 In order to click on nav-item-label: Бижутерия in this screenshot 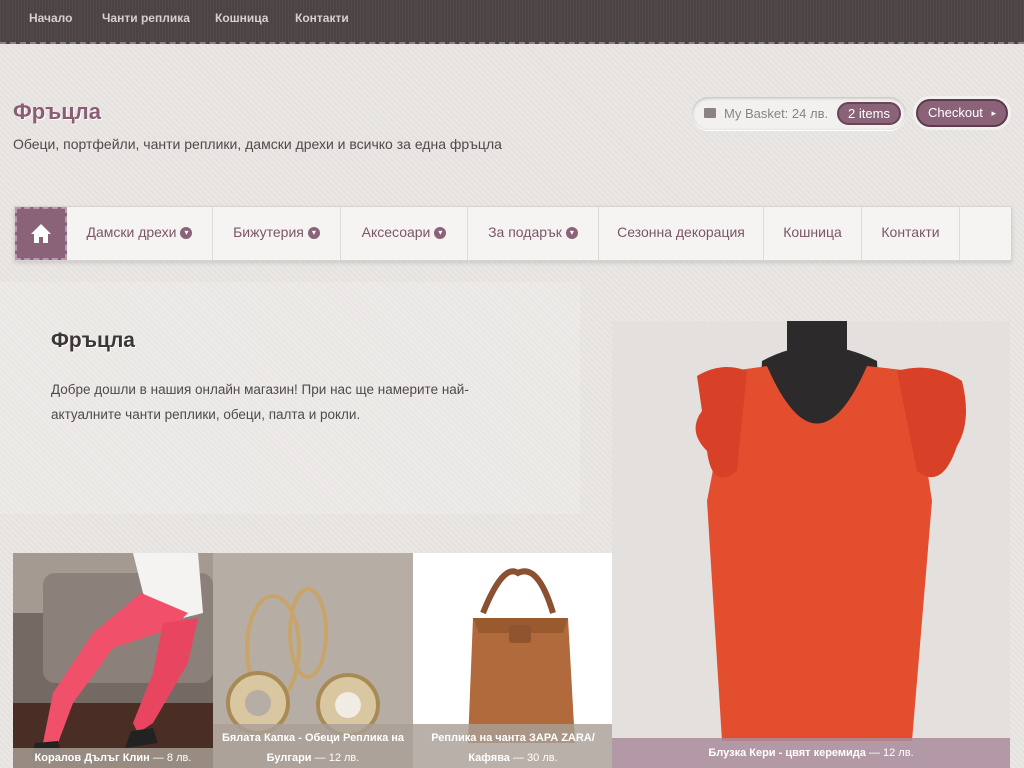, I will do `click(268, 232)`.